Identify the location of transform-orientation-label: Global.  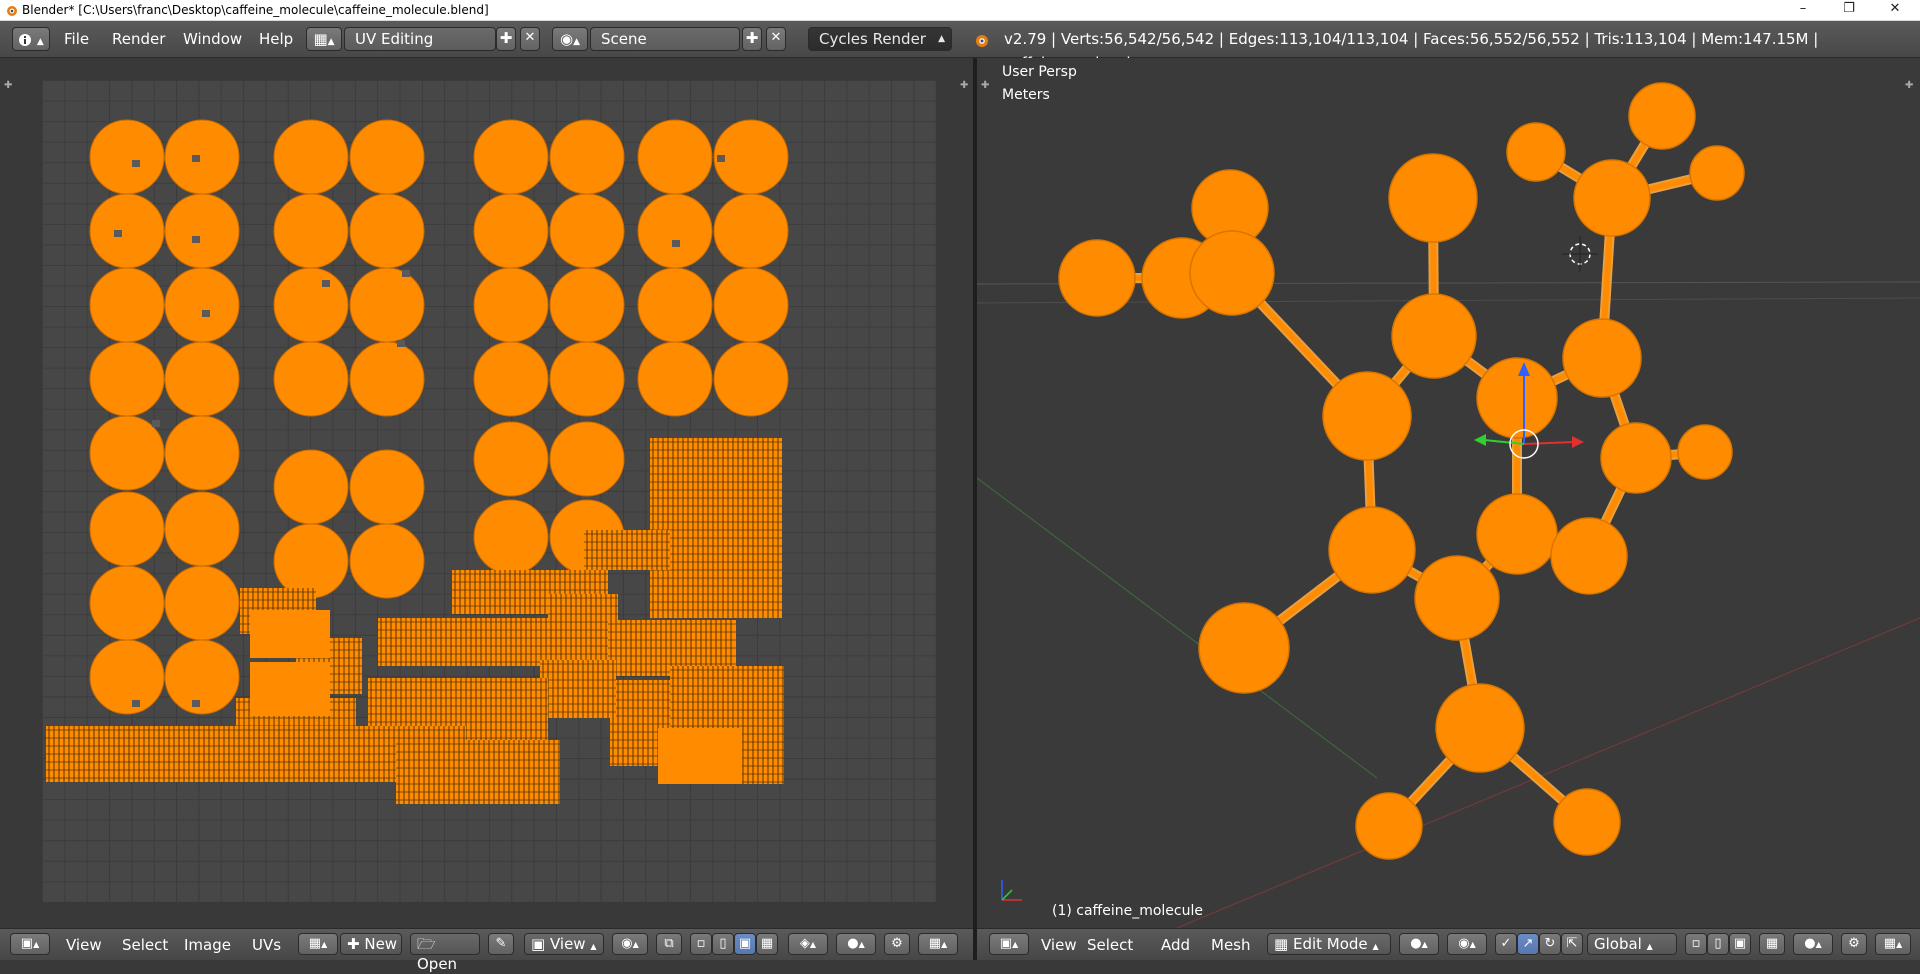
(1618, 944).